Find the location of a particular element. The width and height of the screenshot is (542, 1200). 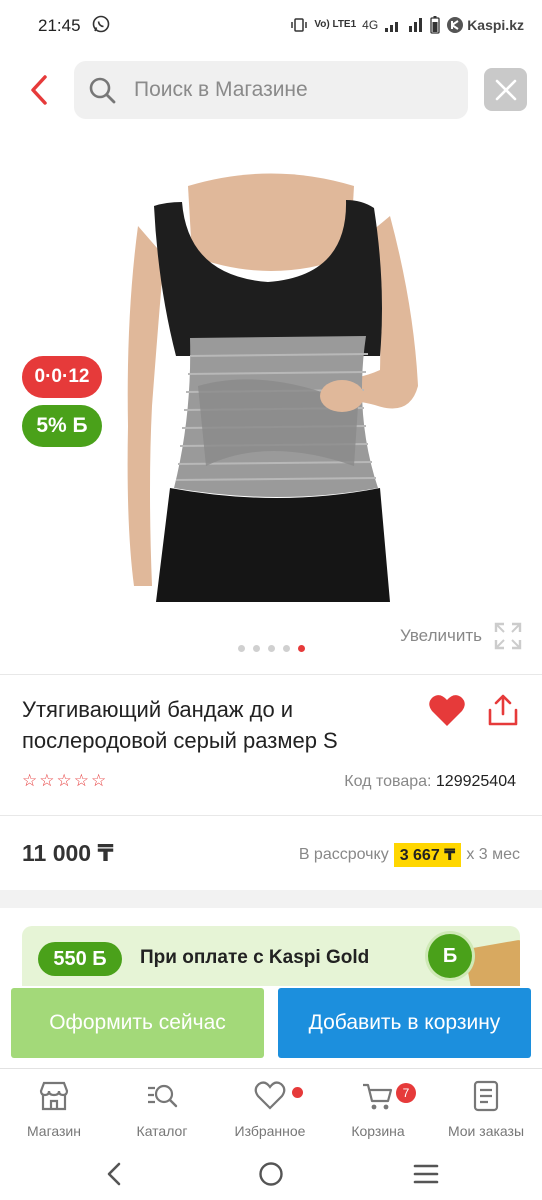

checkout-now-button: Оформить сейчас is located at coordinates (137, 1023).